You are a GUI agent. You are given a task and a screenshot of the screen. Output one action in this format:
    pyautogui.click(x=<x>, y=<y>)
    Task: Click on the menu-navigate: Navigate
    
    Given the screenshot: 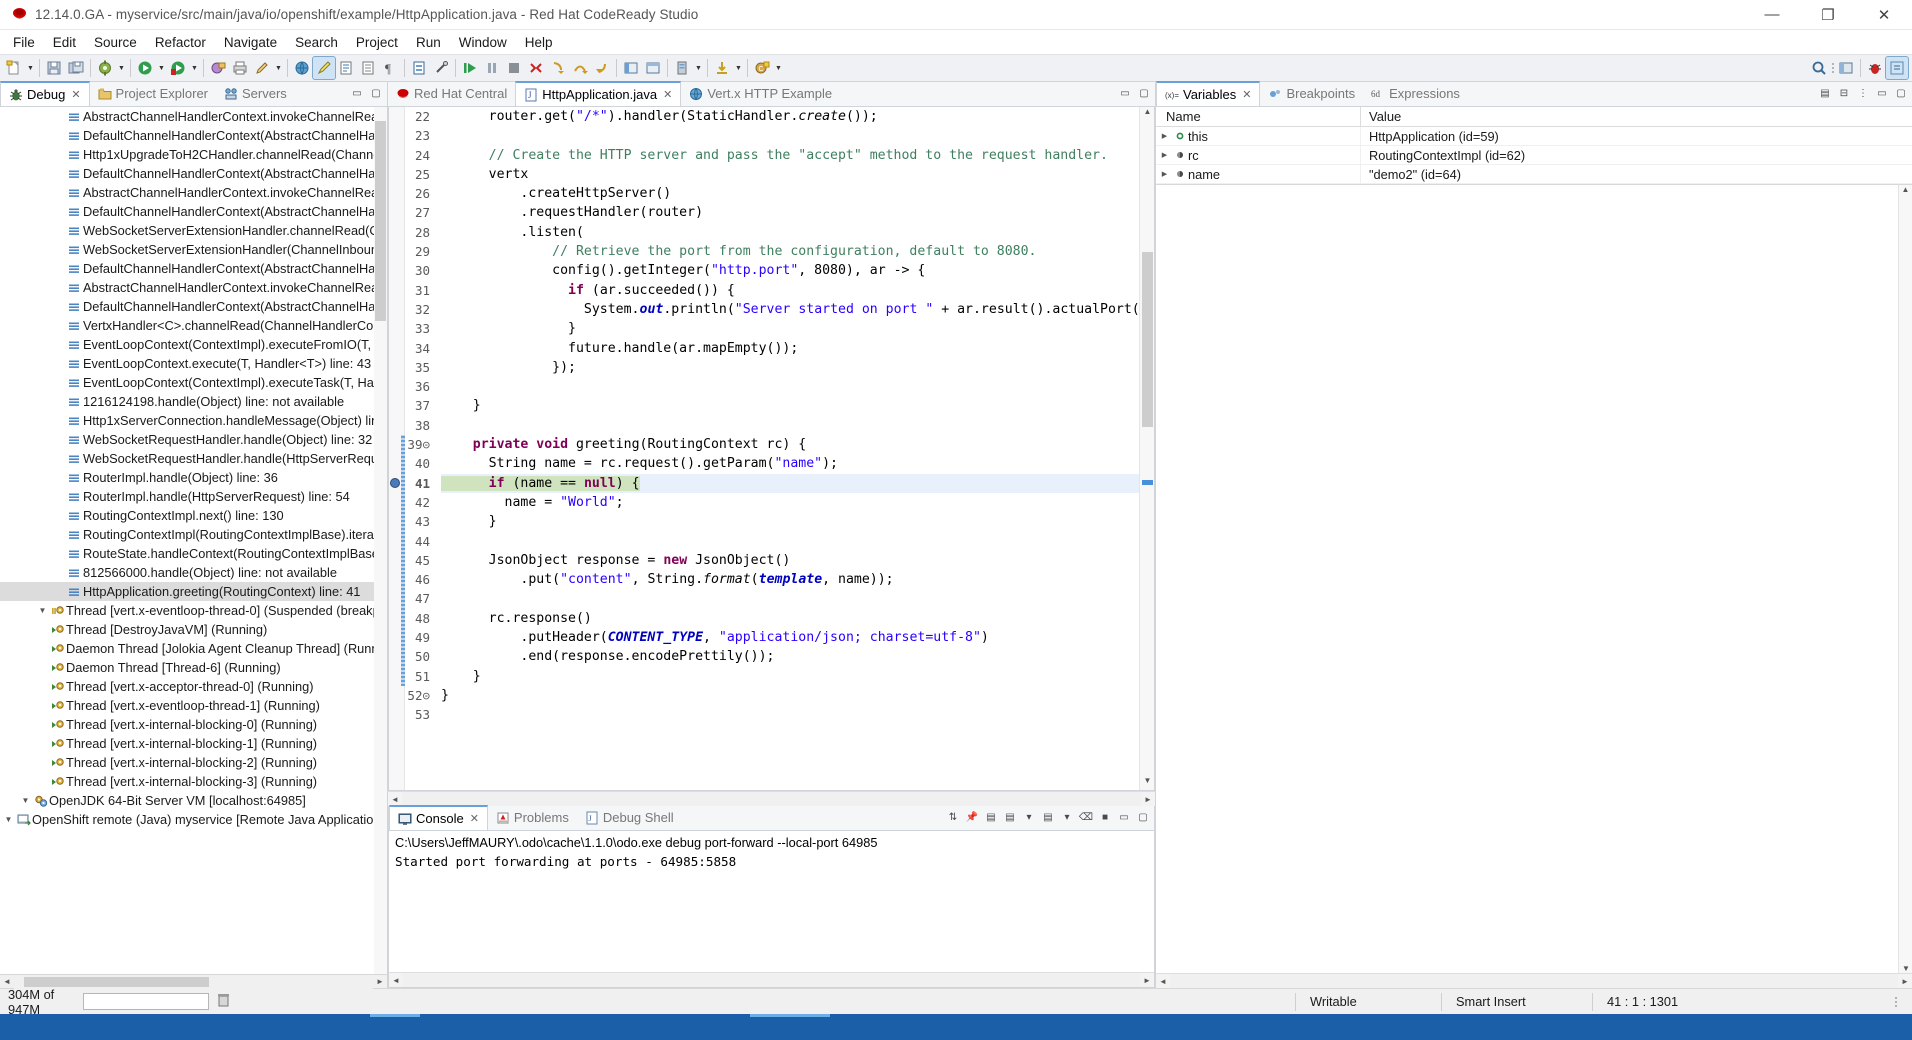 What is the action you would take?
    pyautogui.click(x=250, y=42)
    